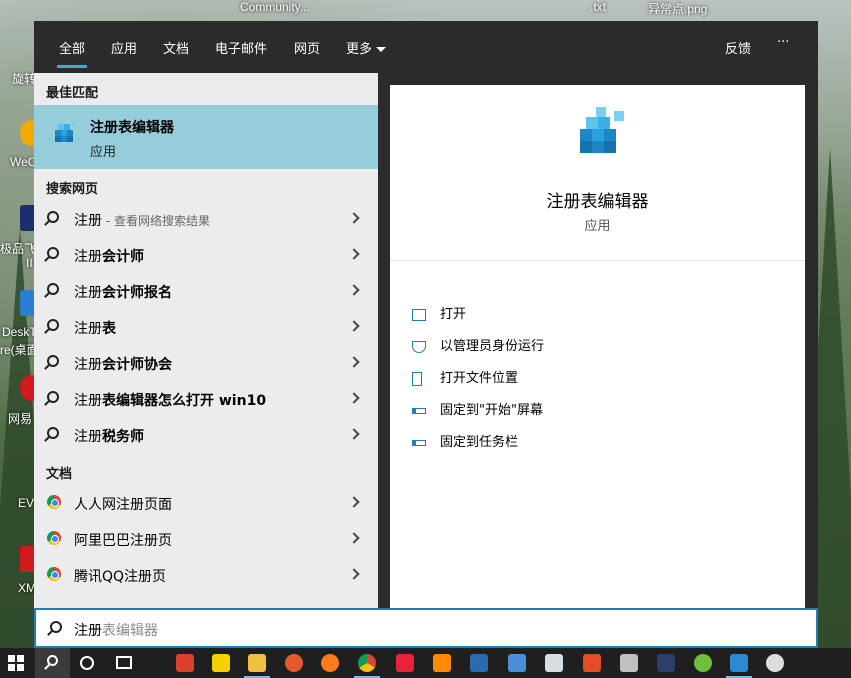  What do you see at coordinates (130, 631) in the screenshot?
I see `search-autocomplete: 表编辑器` at bounding box center [130, 631].